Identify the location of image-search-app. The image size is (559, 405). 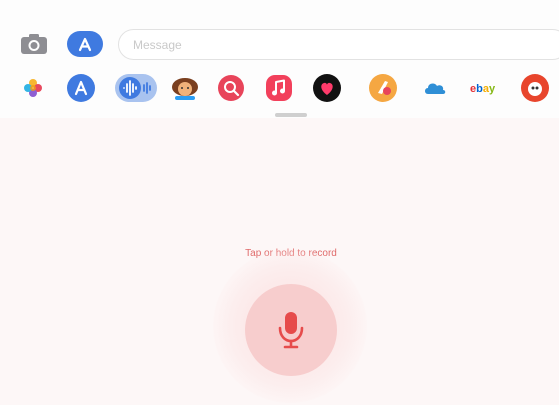
(231, 88).